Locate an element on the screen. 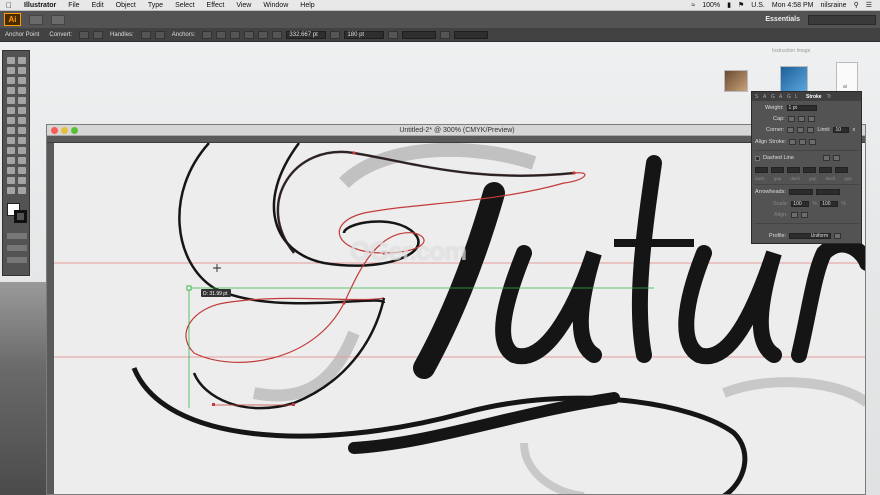 The width and height of the screenshot is (880, 495). blend-tool-icon is located at coordinates (22, 160).